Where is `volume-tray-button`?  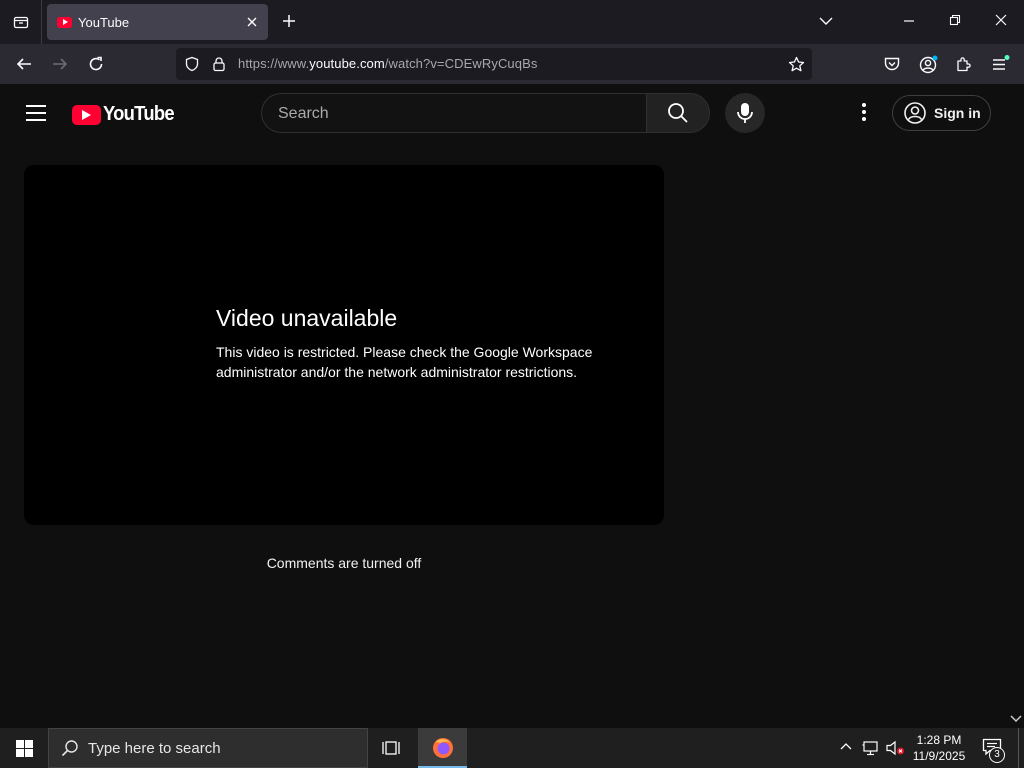 volume-tray-button is located at coordinates (896, 748).